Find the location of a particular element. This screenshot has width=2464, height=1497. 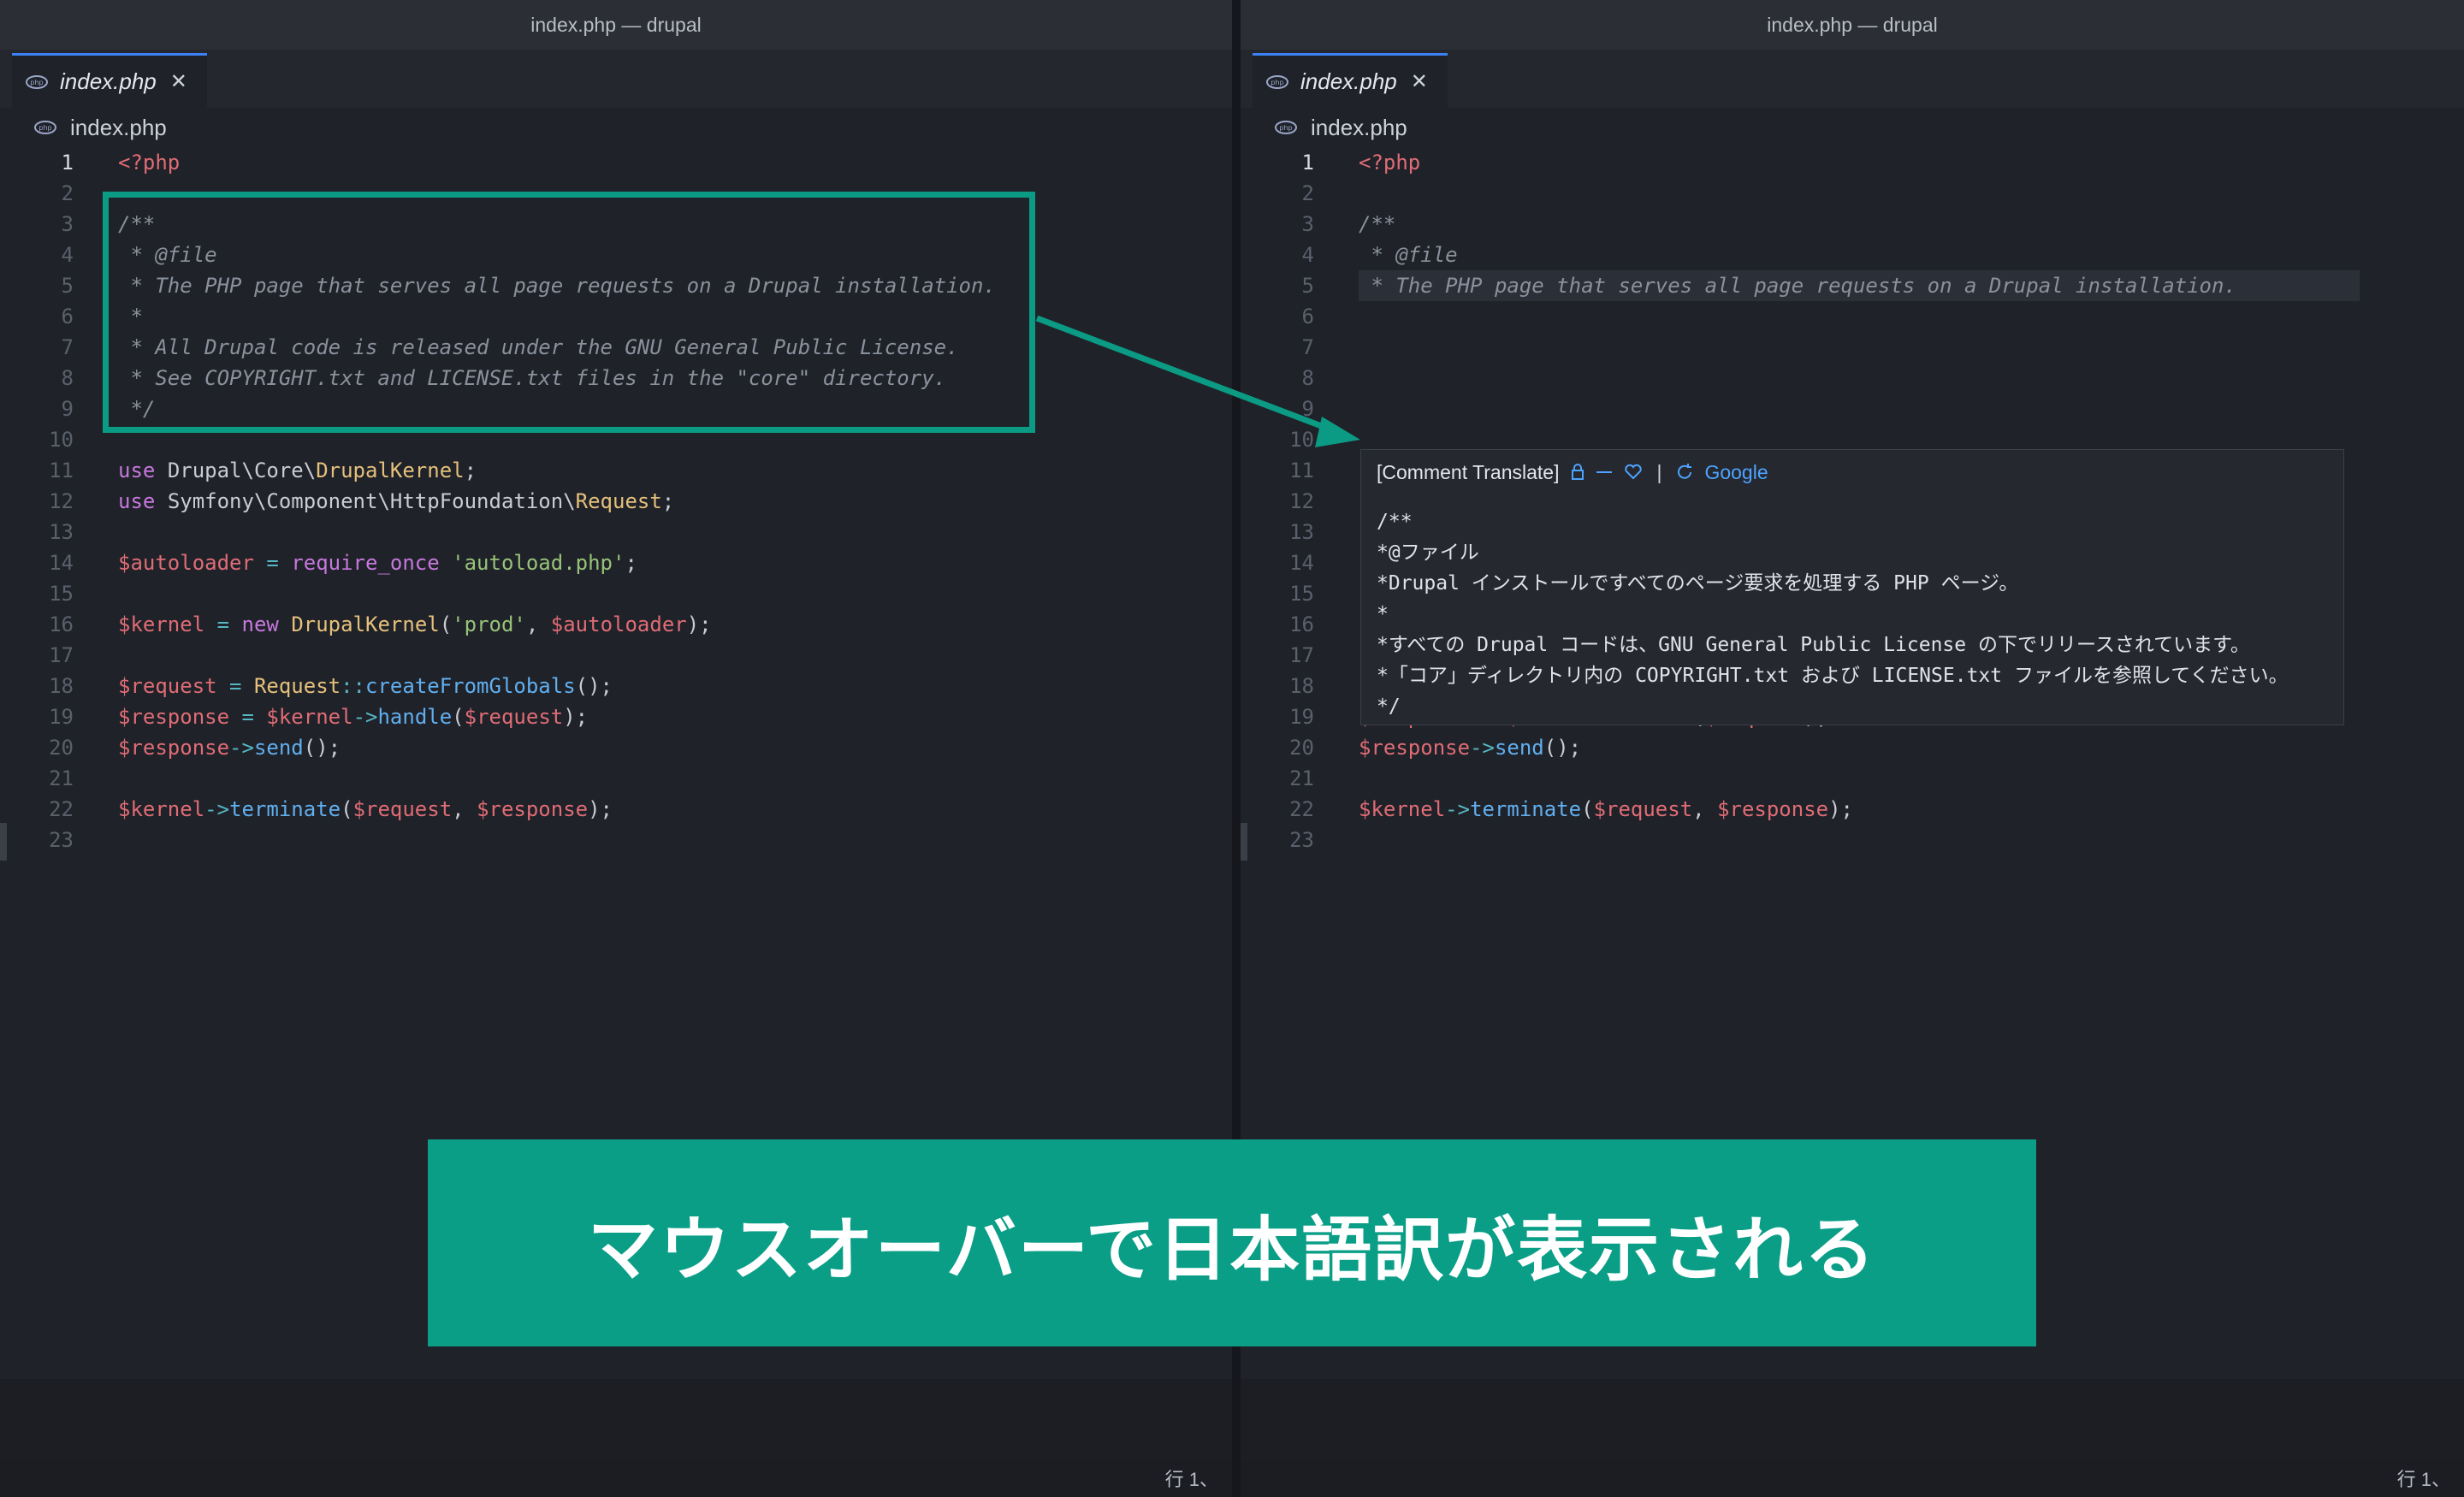

arrow-head-icon is located at coordinates (1337, 432).